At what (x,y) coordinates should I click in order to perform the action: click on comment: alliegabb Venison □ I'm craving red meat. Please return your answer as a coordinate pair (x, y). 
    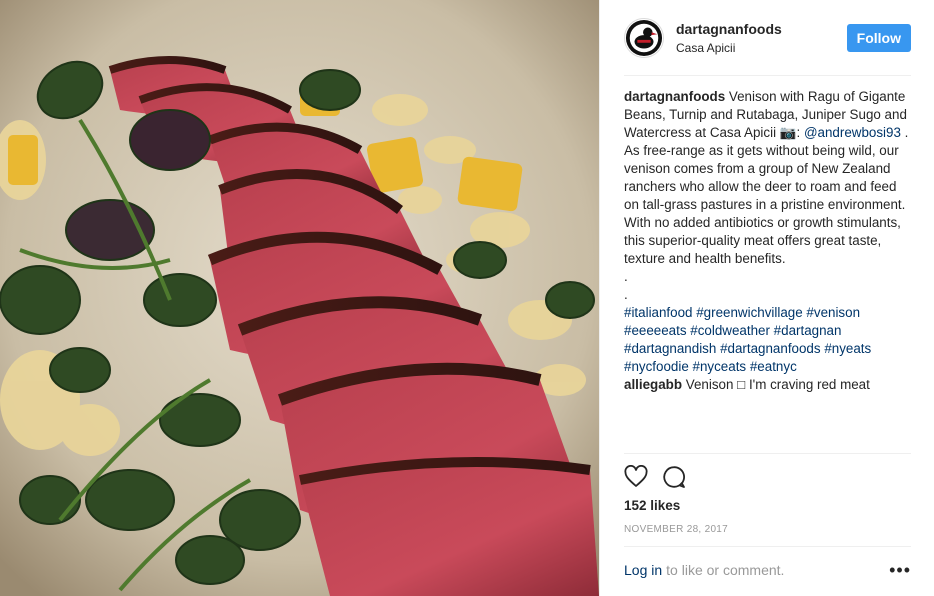
    Looking at the image, I should click on (769, 385).